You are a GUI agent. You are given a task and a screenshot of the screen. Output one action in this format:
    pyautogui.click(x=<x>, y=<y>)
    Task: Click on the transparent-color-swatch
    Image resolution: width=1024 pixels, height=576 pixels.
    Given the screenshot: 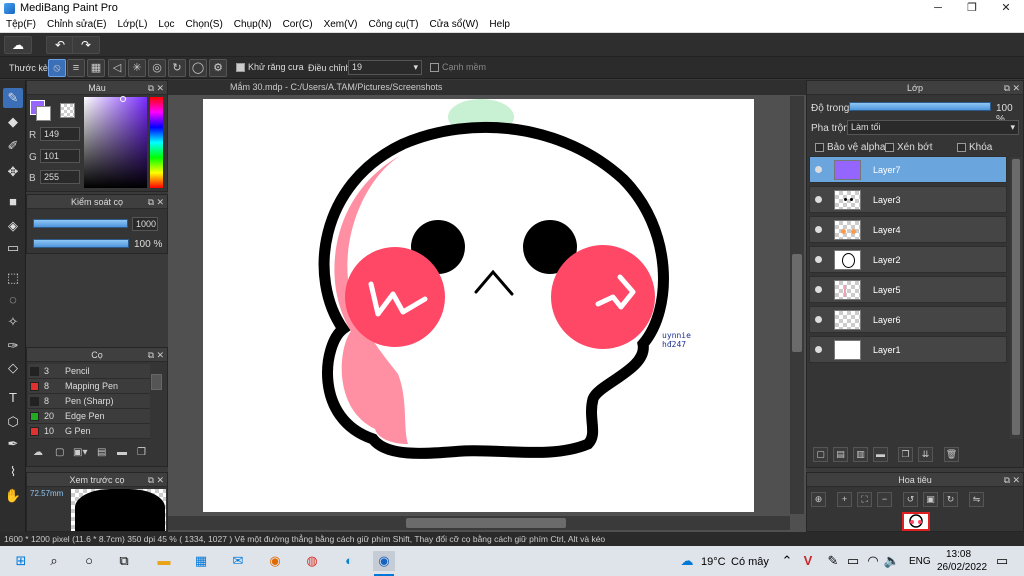 What is the action you would take?
    pyautogui.click(x=67, y=110)
    